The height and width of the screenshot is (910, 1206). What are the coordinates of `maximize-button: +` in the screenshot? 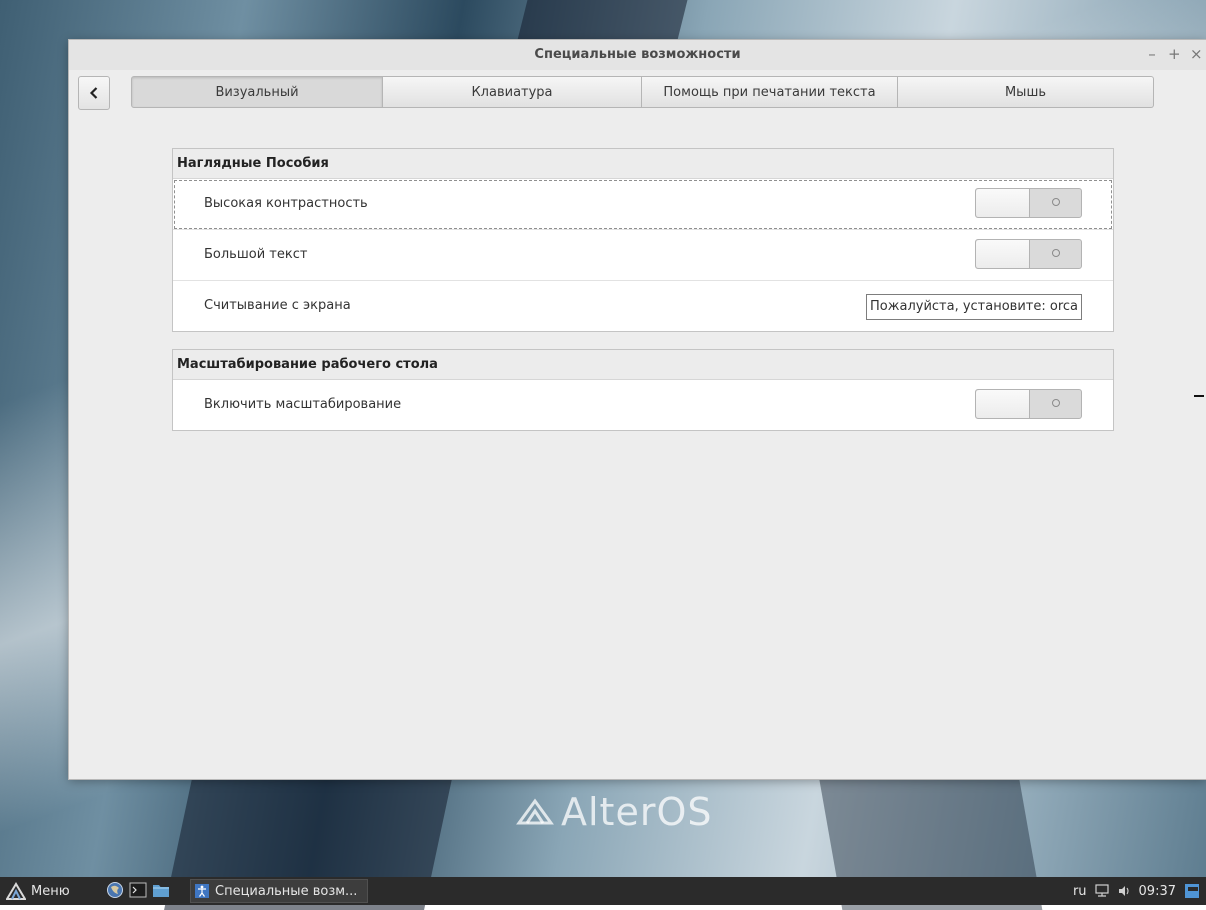 It's located at (1174, 54).